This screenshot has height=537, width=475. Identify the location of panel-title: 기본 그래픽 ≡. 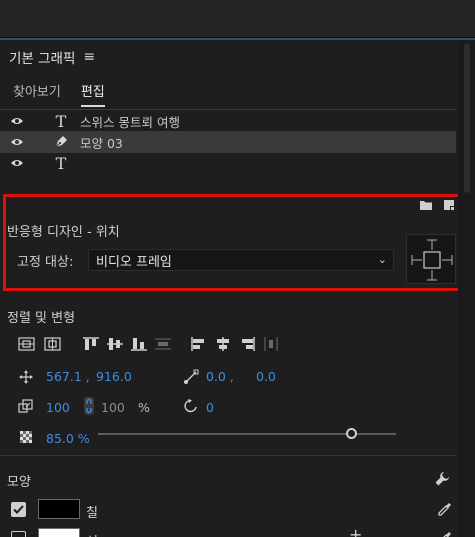
(52, 57).